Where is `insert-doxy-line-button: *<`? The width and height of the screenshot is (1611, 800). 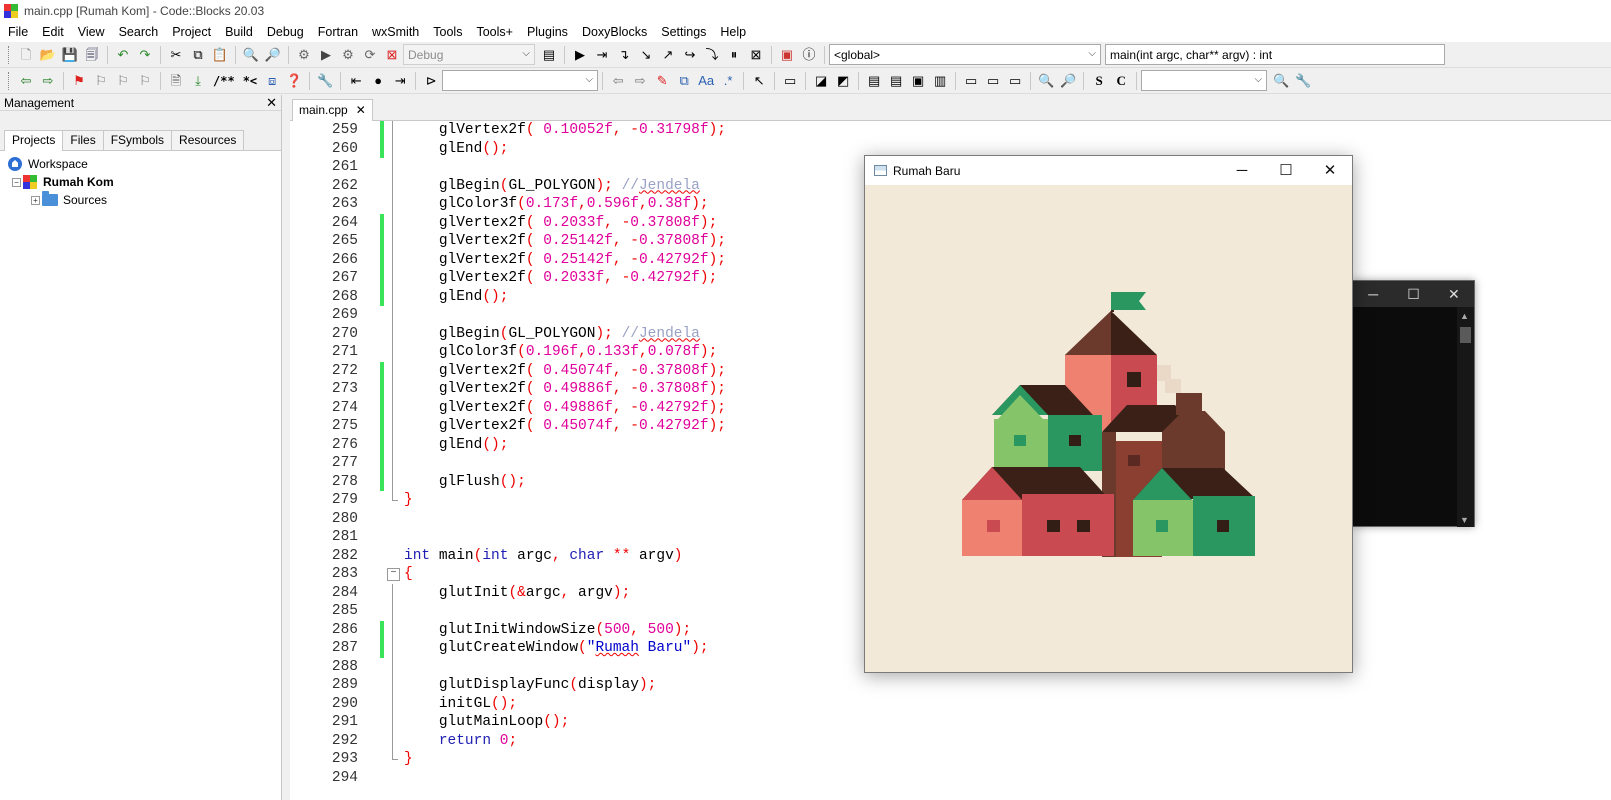
insert-doxy-line-button: *< is located at coordinates (250, 81).